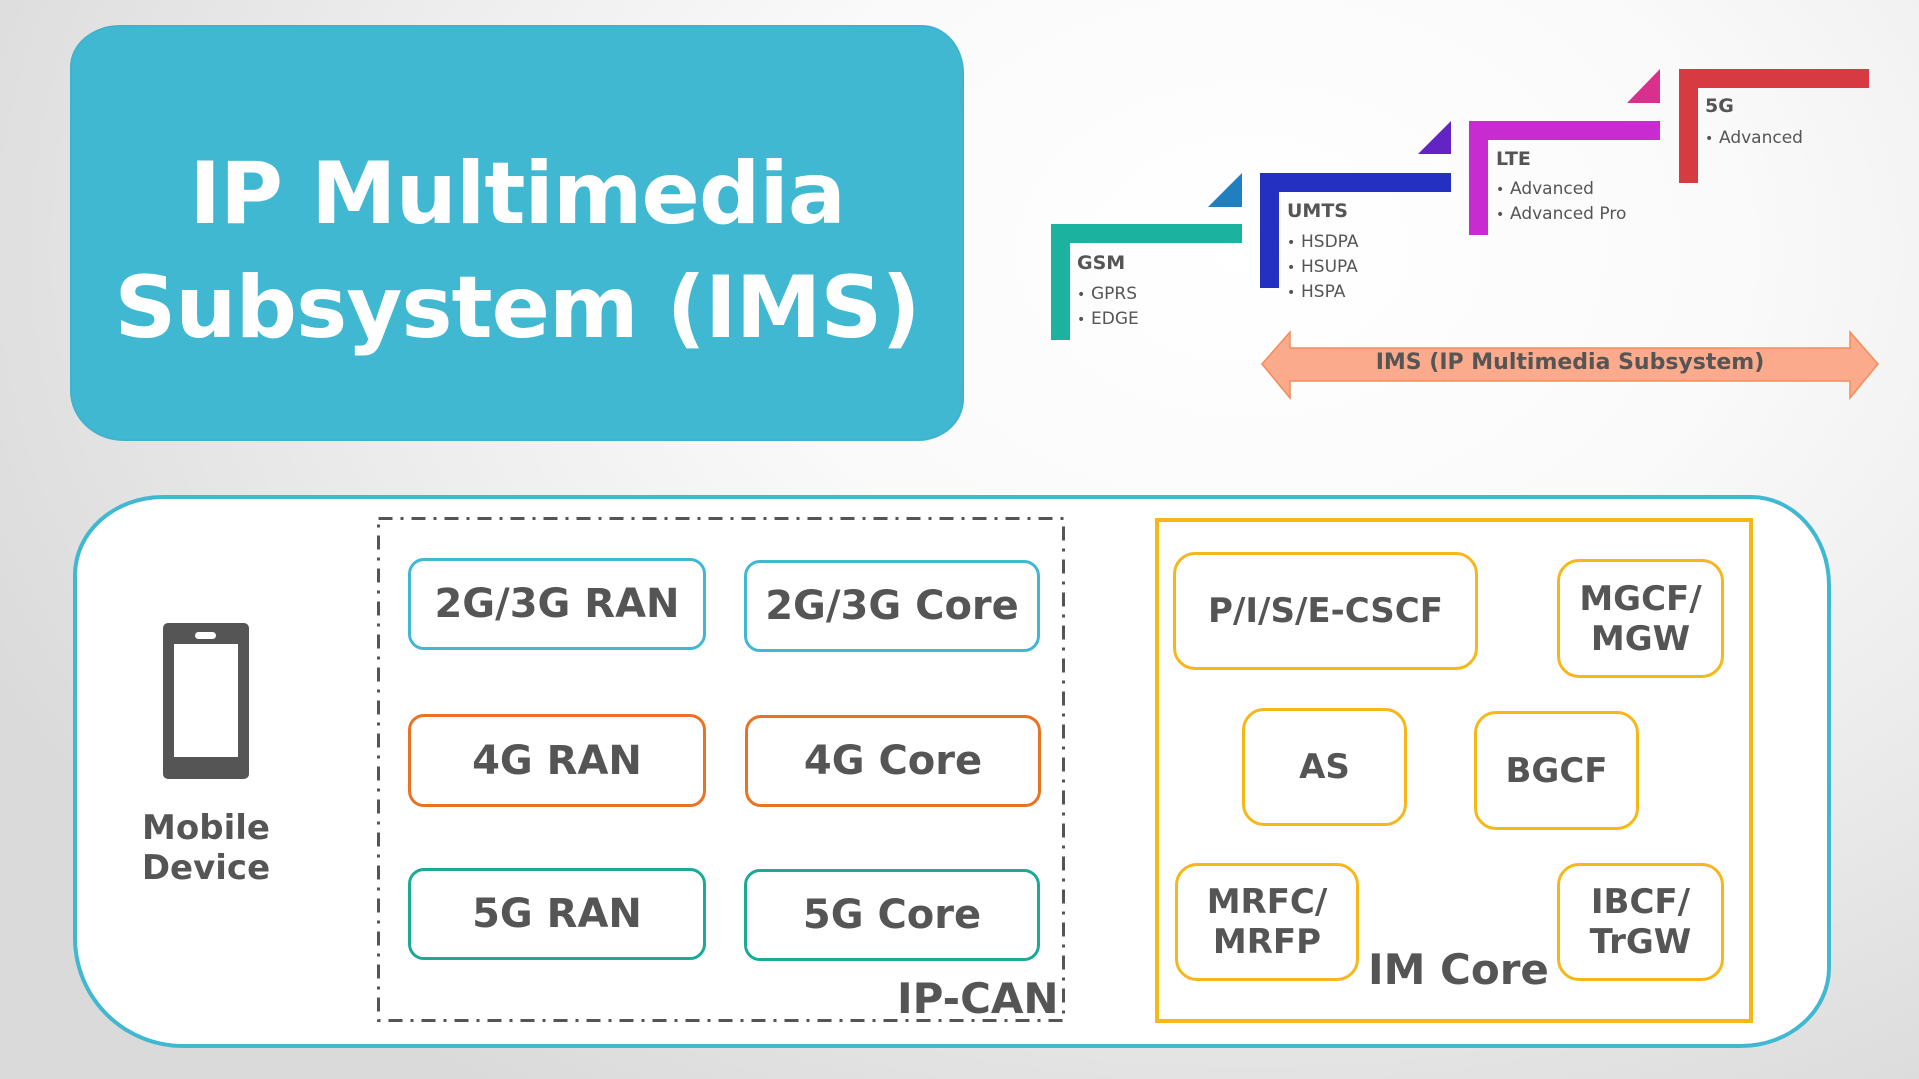 This screenshot has height=1079, width=1919. Describe the element at coordinates (1108, 319) in the screenshot. I see `gsm-item: EDGE` at that location.